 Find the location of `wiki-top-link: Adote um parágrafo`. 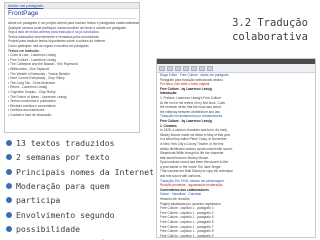

wiki-top-link: Adote um parágrafo is located at coordinates (25, 5).